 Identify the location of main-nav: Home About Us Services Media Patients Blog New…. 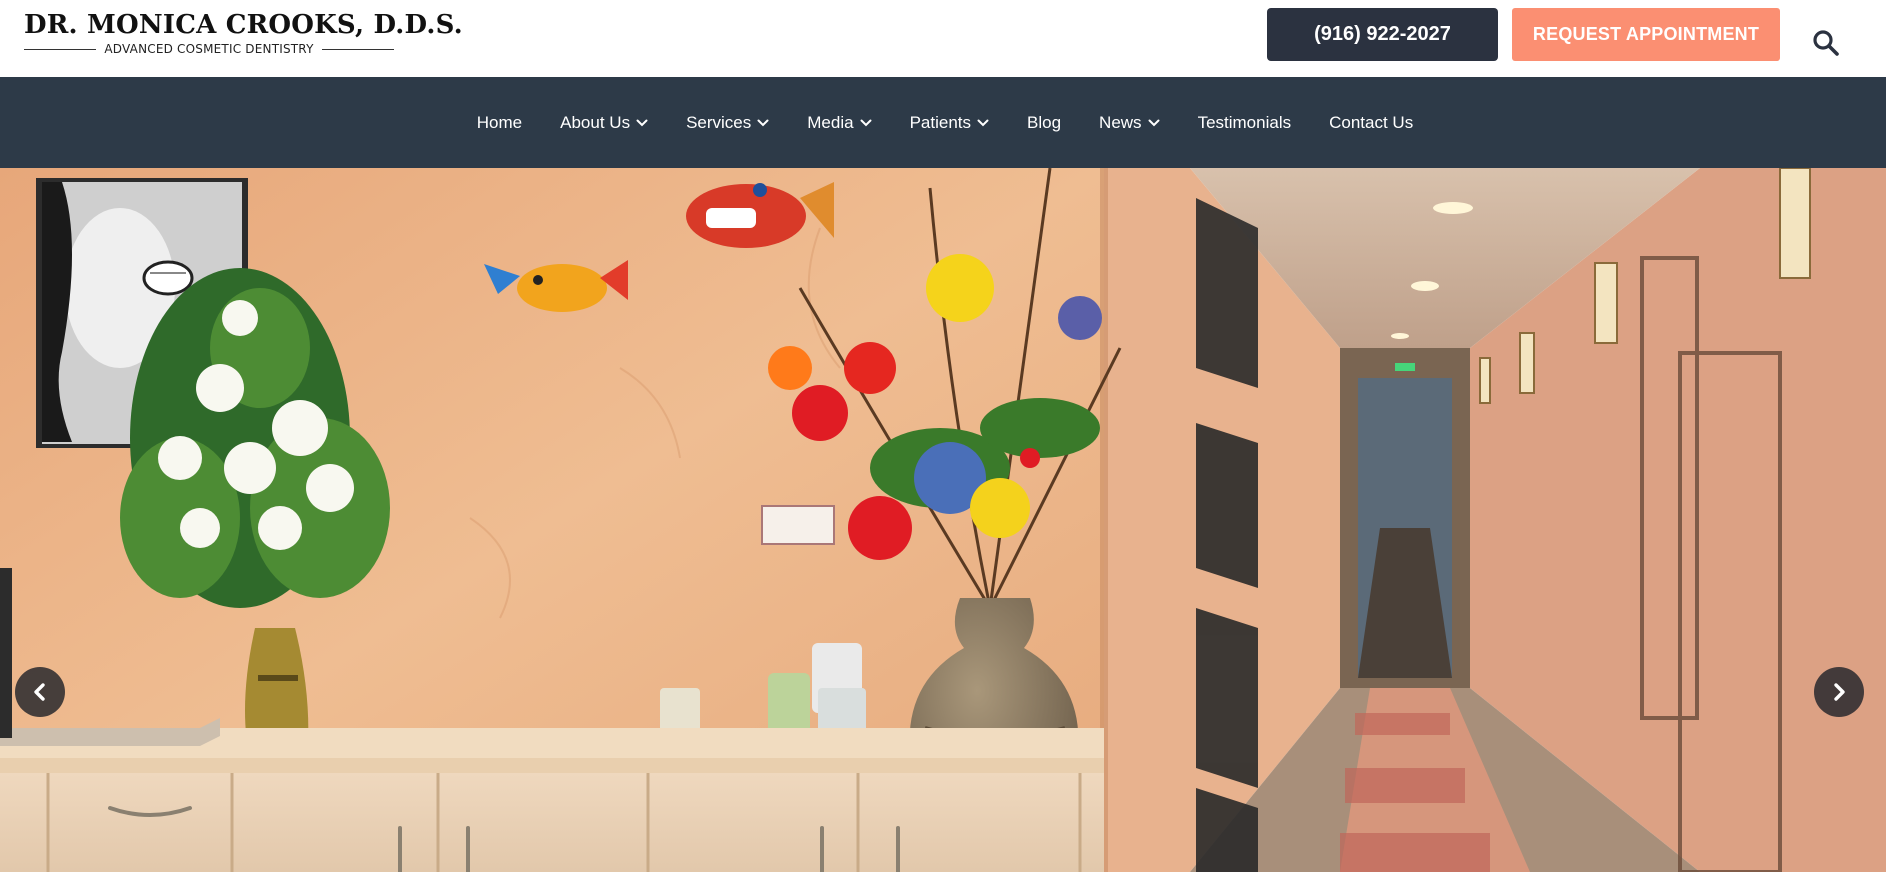
(943, 122).